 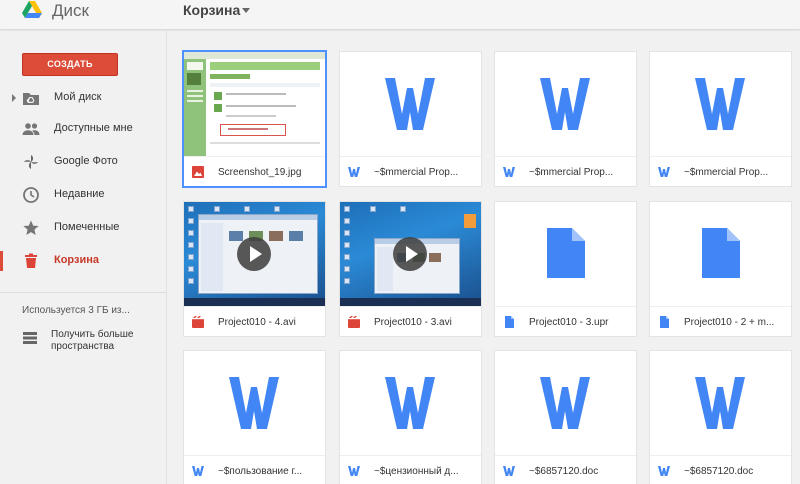 I want to click on file-card: Project010 - 3.avi, so click(x=410, y=269).